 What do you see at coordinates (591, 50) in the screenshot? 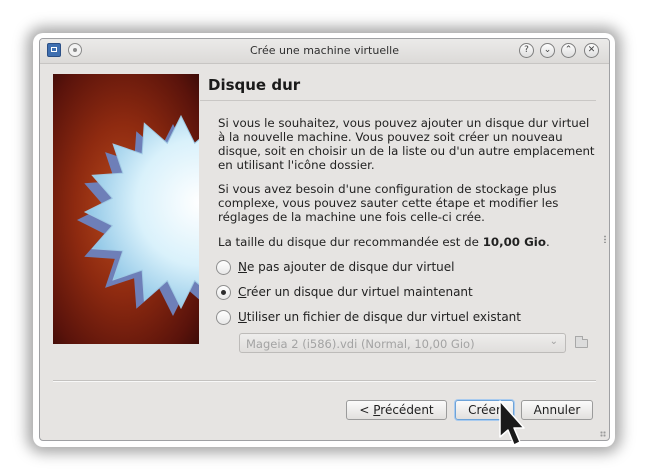
I see `close-icon: ✕` at bounding box center [591, 50].